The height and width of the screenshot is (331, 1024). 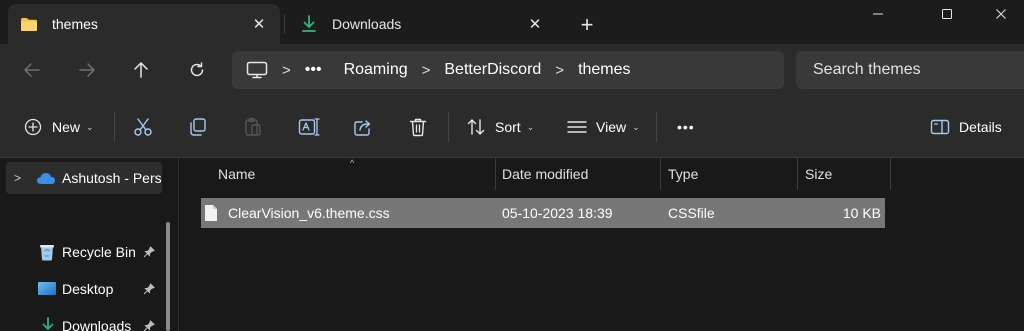 What do you see at coordinates (557, 213) in the screenshot?
I see `file-date-modified: 05-10-2023 18:39` at bounding box center [557, 213].